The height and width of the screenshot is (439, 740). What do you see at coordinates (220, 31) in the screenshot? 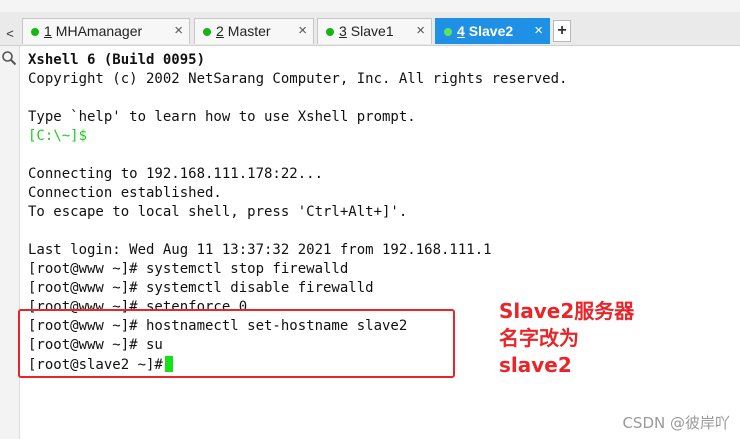
I see `tab-number: 2` at bounding box center [220, 31].